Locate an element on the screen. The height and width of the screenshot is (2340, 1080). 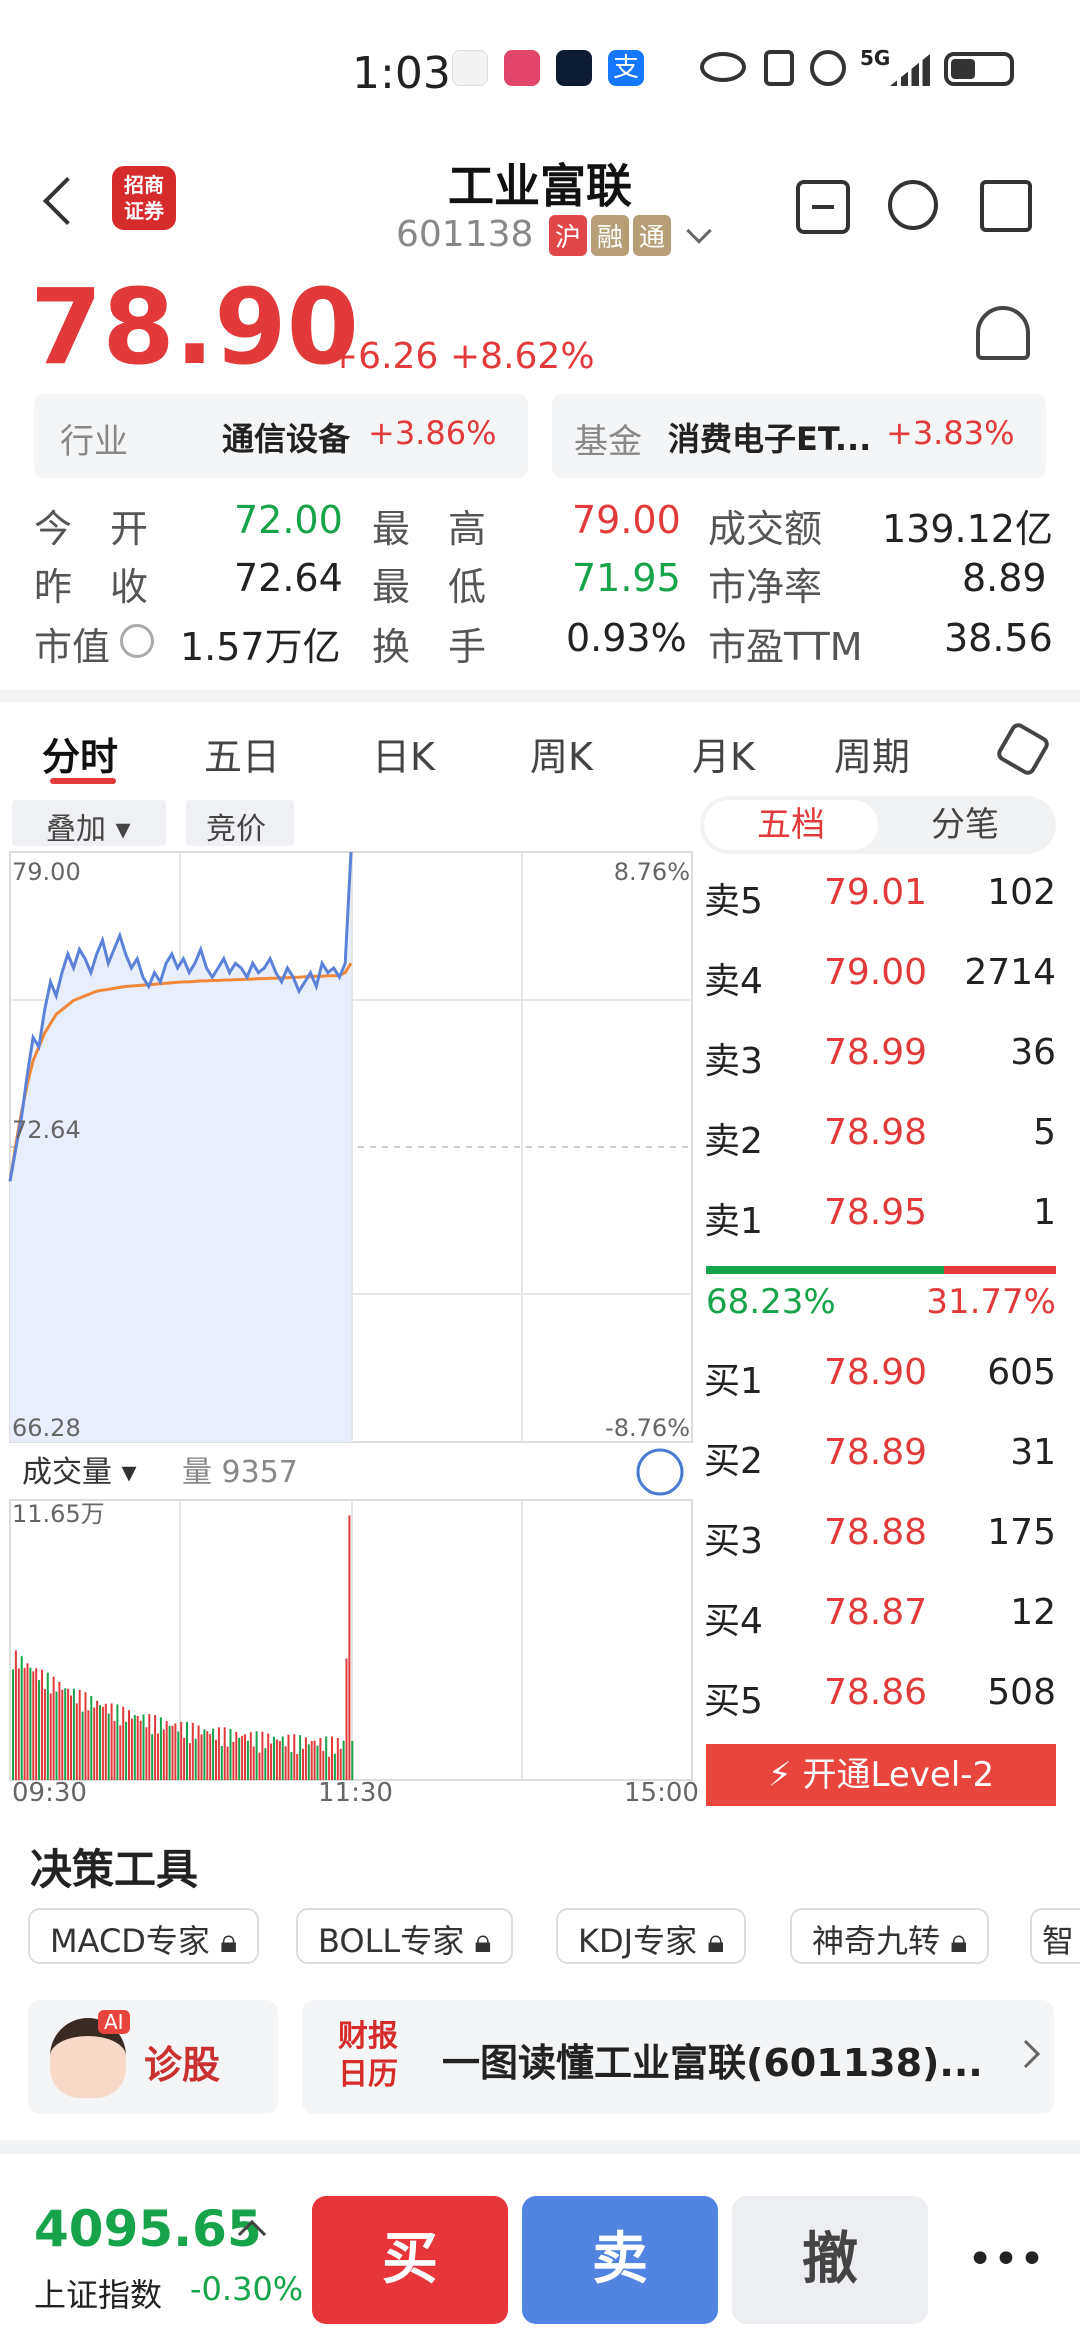
chip-sh: 沪 is located at coordinates (567, 235).